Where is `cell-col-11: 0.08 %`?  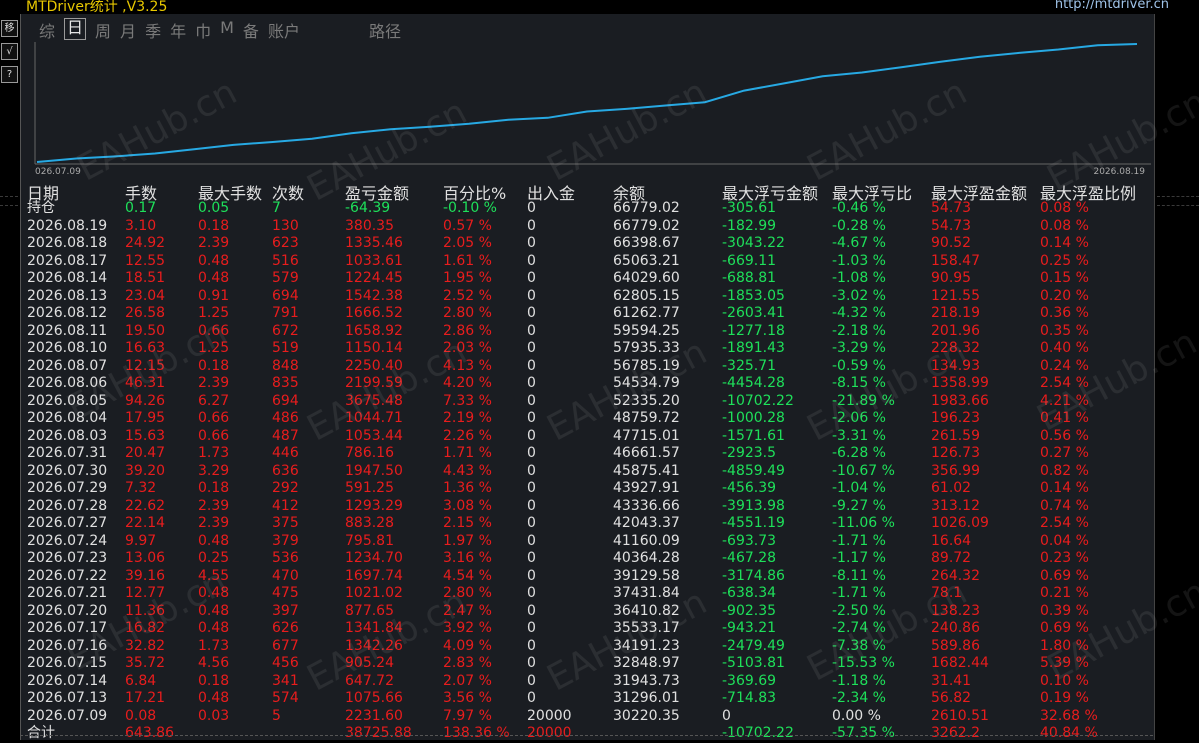
cell-col-11: 0.08 % is located at coordinates (1064, 208).